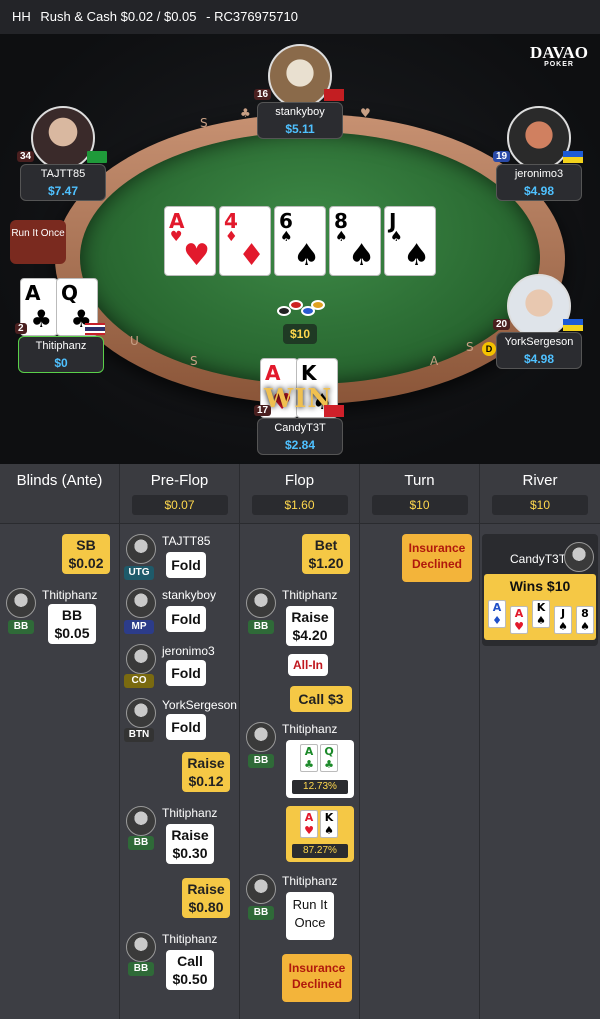  I want to click on player-plate: 16 stankyboy $5.11, so click(299, 114).